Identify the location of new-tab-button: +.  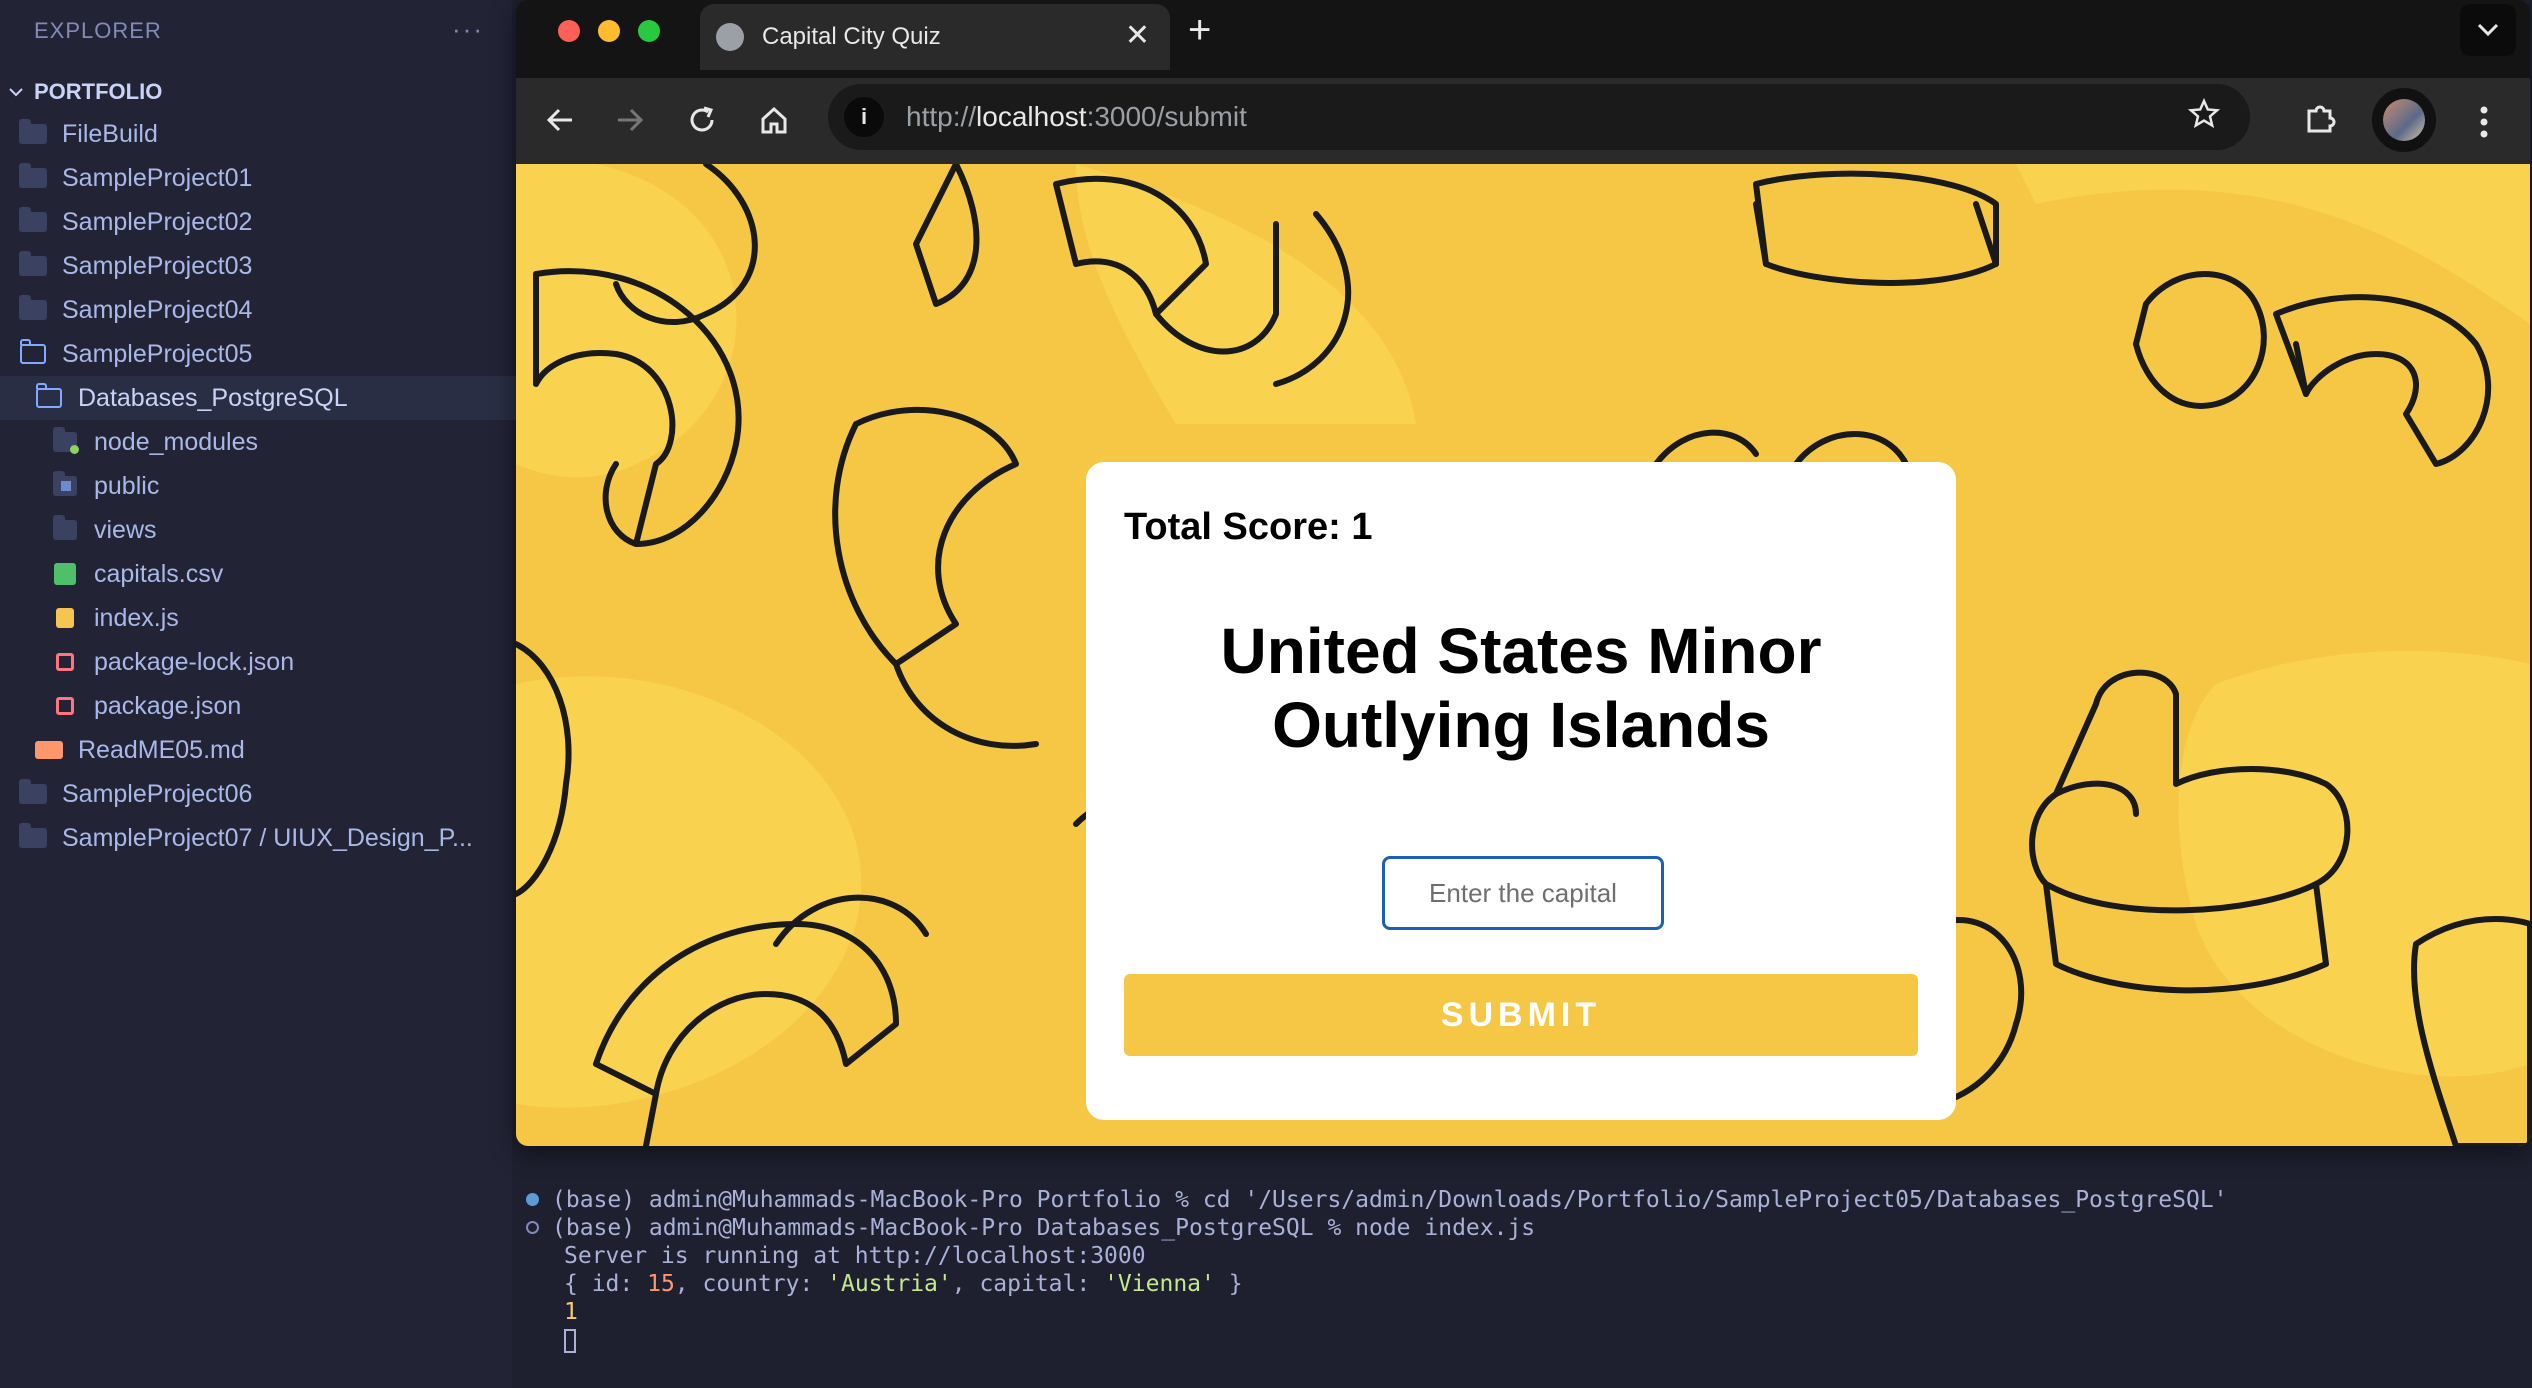
(1199, 30).